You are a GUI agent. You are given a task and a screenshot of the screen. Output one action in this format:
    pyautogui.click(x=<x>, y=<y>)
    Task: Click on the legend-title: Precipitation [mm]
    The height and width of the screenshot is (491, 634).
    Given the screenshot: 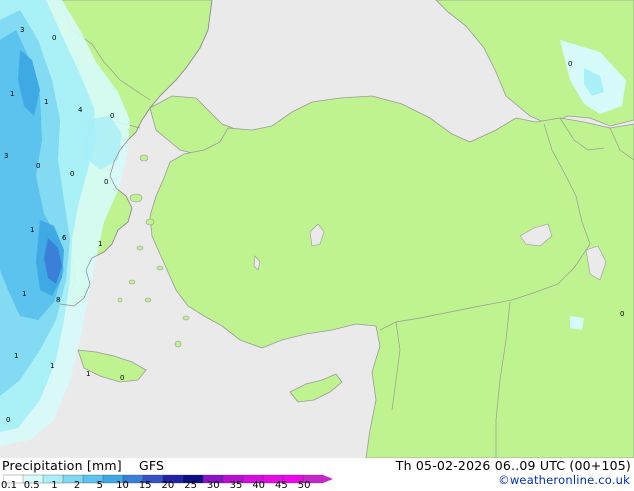 What is the action you would take?
    pyautogui.click(x=62, y=465)
    